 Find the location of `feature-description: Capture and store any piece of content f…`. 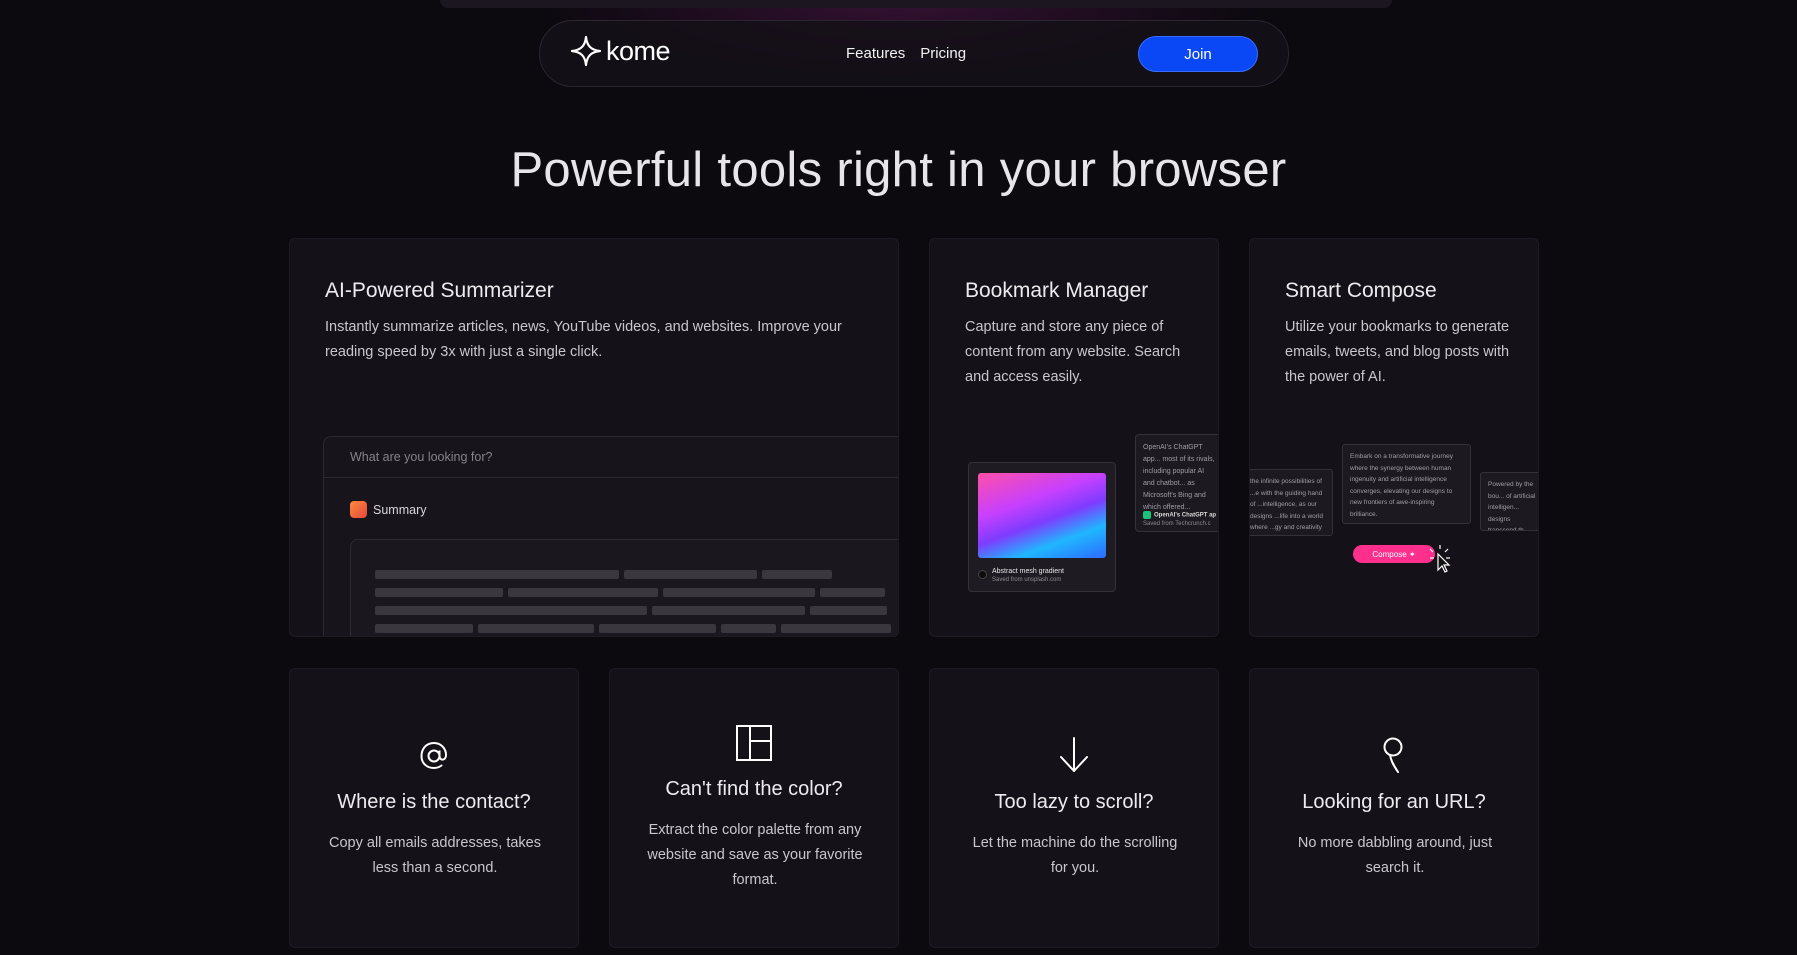

feature-description: Capture and store any piece of content f… is located at coordinates (1073, 352).